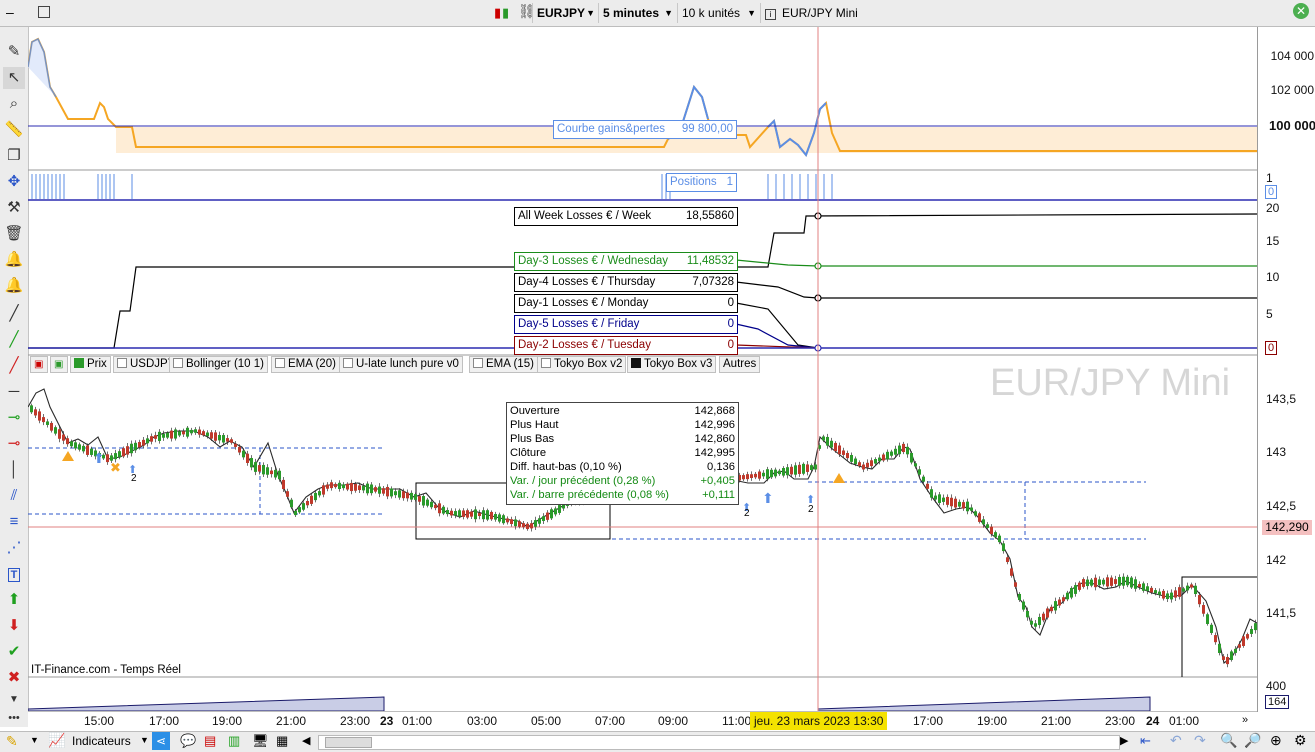  Describe the element at coordinates (14, 652) in the screenshot. I see `check-icon: ✔` at that location.